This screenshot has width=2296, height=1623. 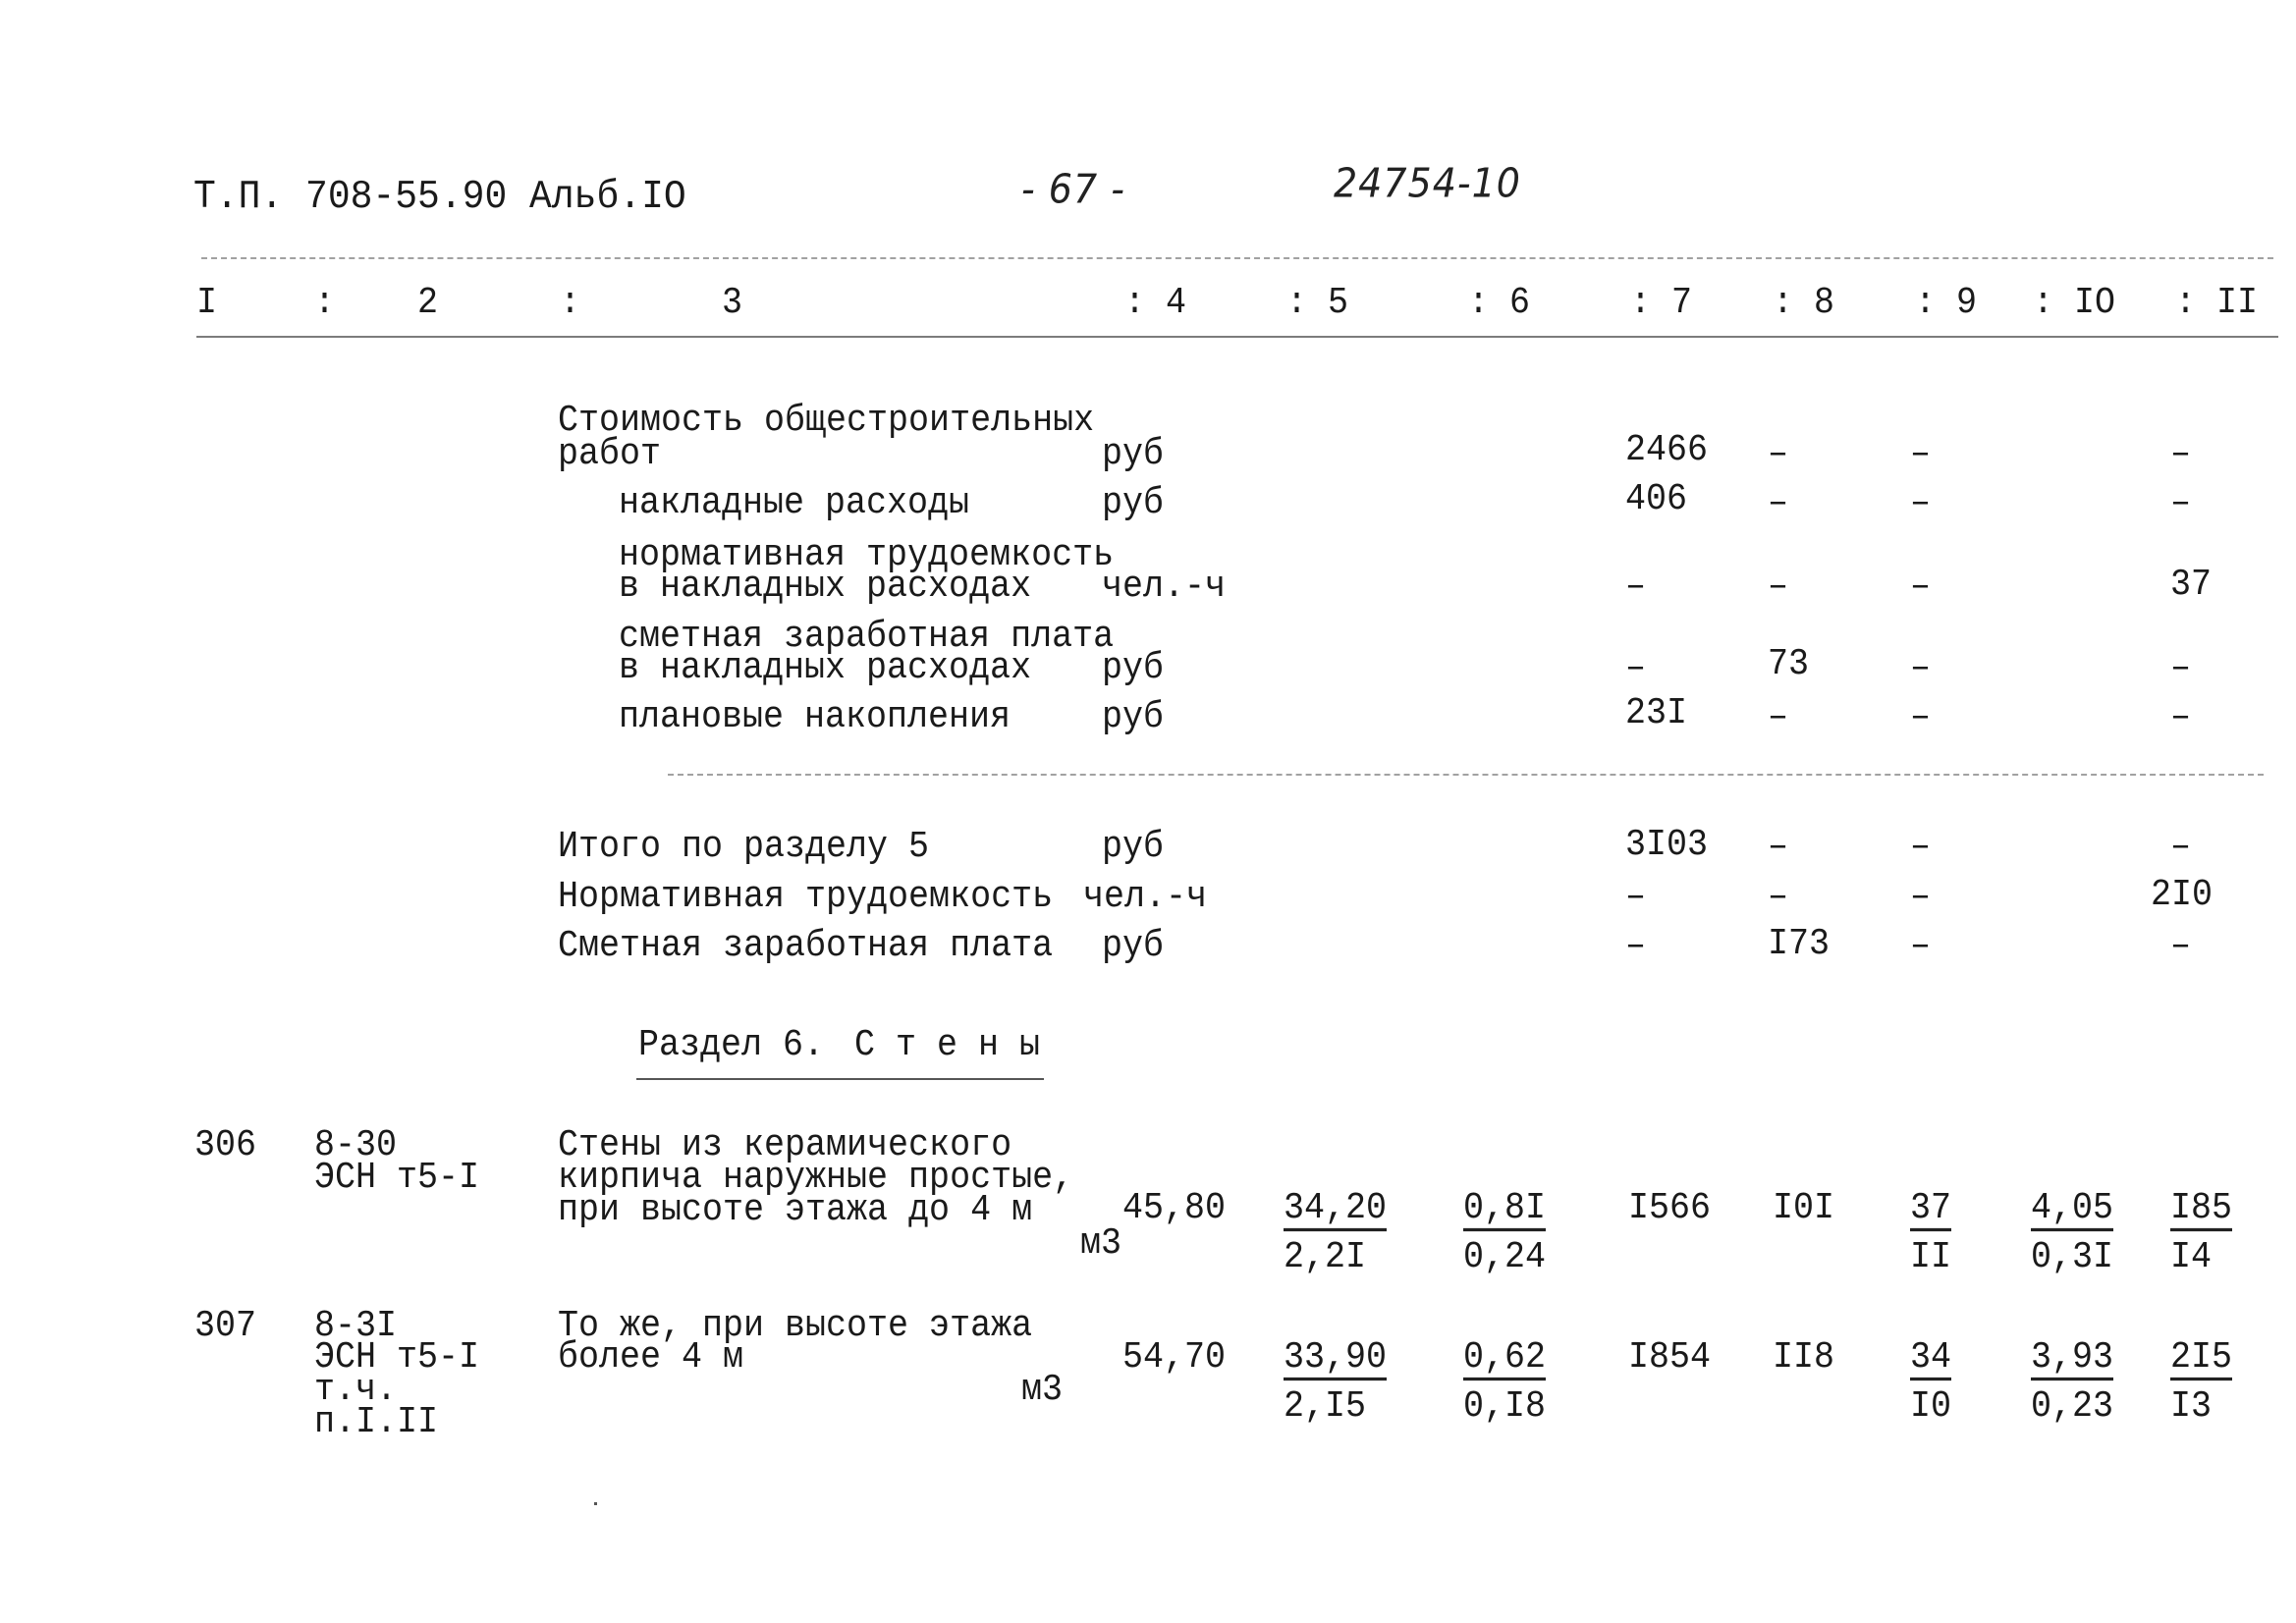 I want to click on summary-unit: чел.-ч, so click(x=1164, y=586).